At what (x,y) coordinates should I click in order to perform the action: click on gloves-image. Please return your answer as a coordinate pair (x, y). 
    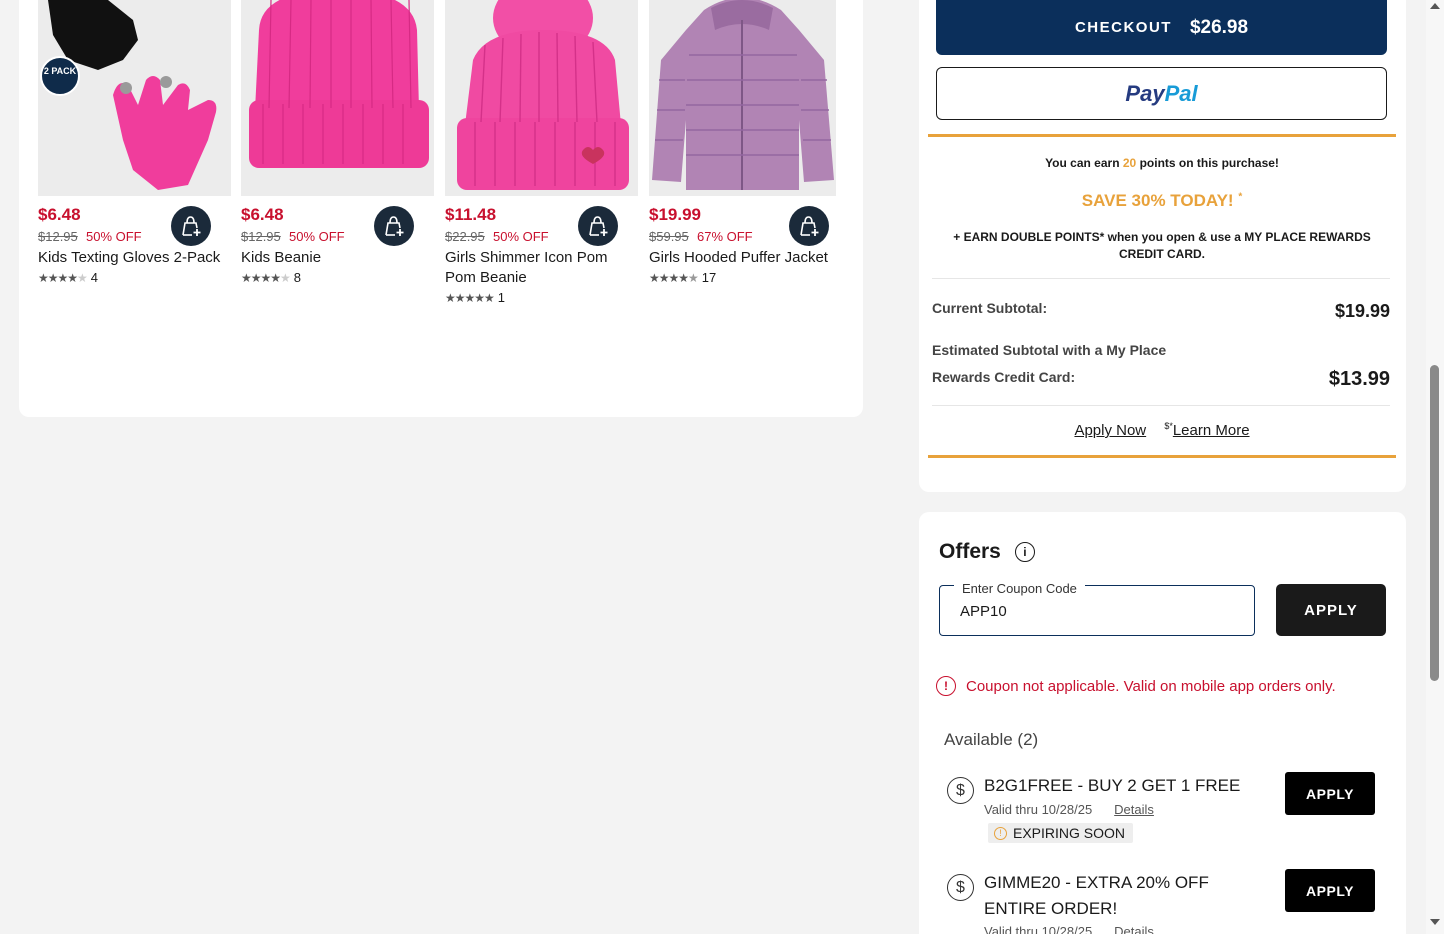
    Looking at the image, I should click on (134, 98).